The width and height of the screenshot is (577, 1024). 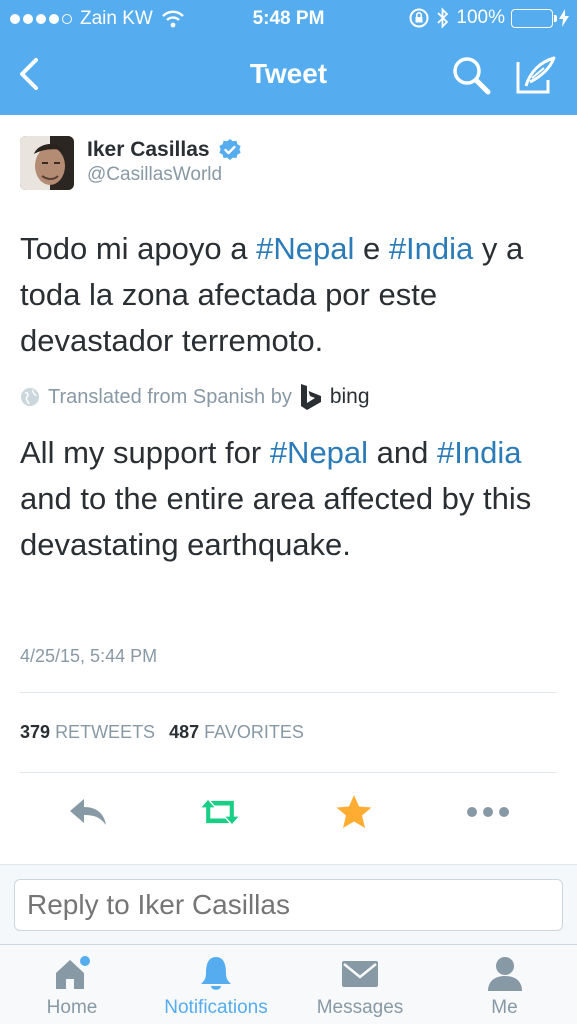 I want to click on reply-button, so click(x=88, y=812).